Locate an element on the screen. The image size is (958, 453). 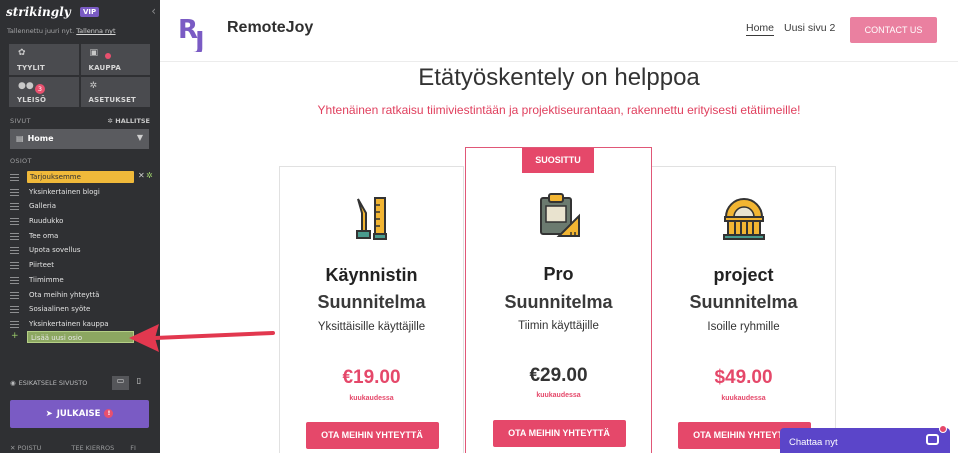
tile-label: YLEISÖ is located at coordinates (32, 100).